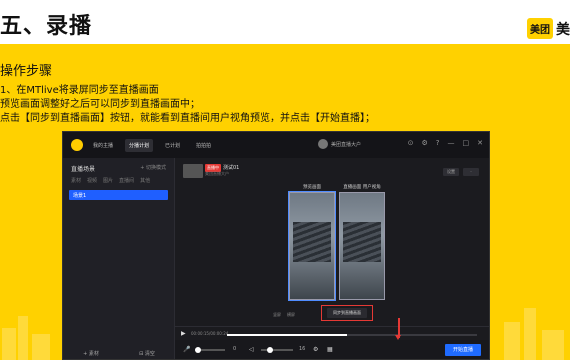  I want to click on nav-my-anchor: 我的主播, so click(103, 145).